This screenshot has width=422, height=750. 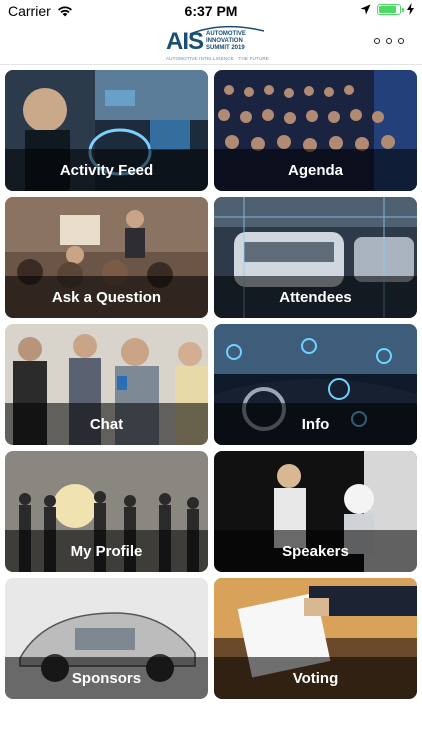 I want to click on more-options-button, so click(x=389, y=41).